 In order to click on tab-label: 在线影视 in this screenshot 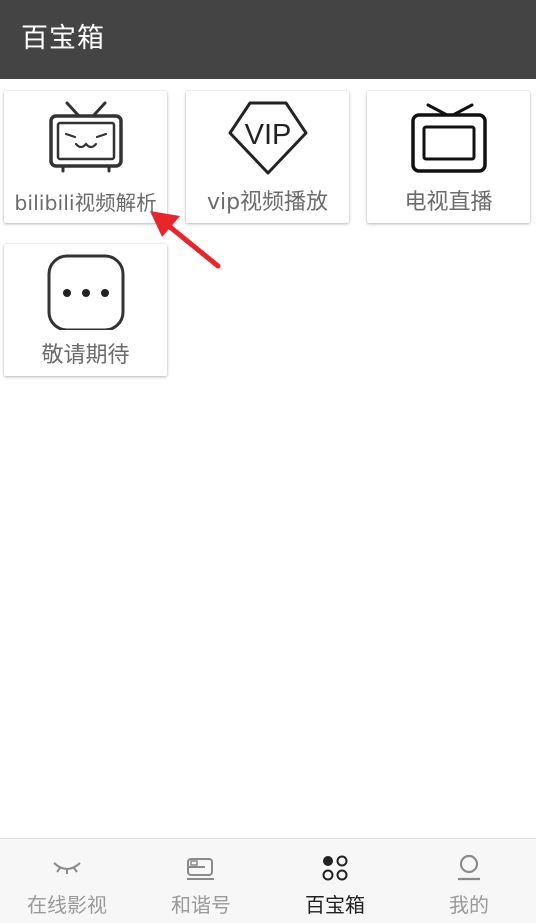, I will do `click(67, 905)`.